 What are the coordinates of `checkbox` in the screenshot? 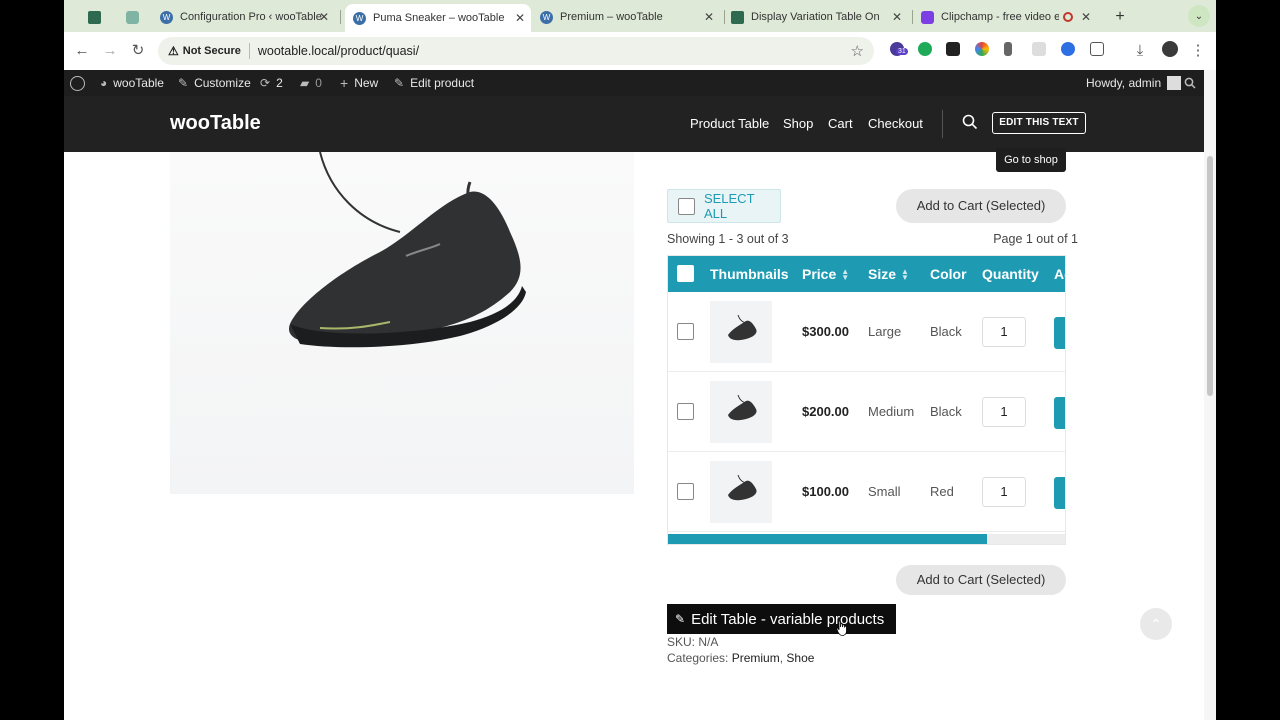 It's located at (686, 206).